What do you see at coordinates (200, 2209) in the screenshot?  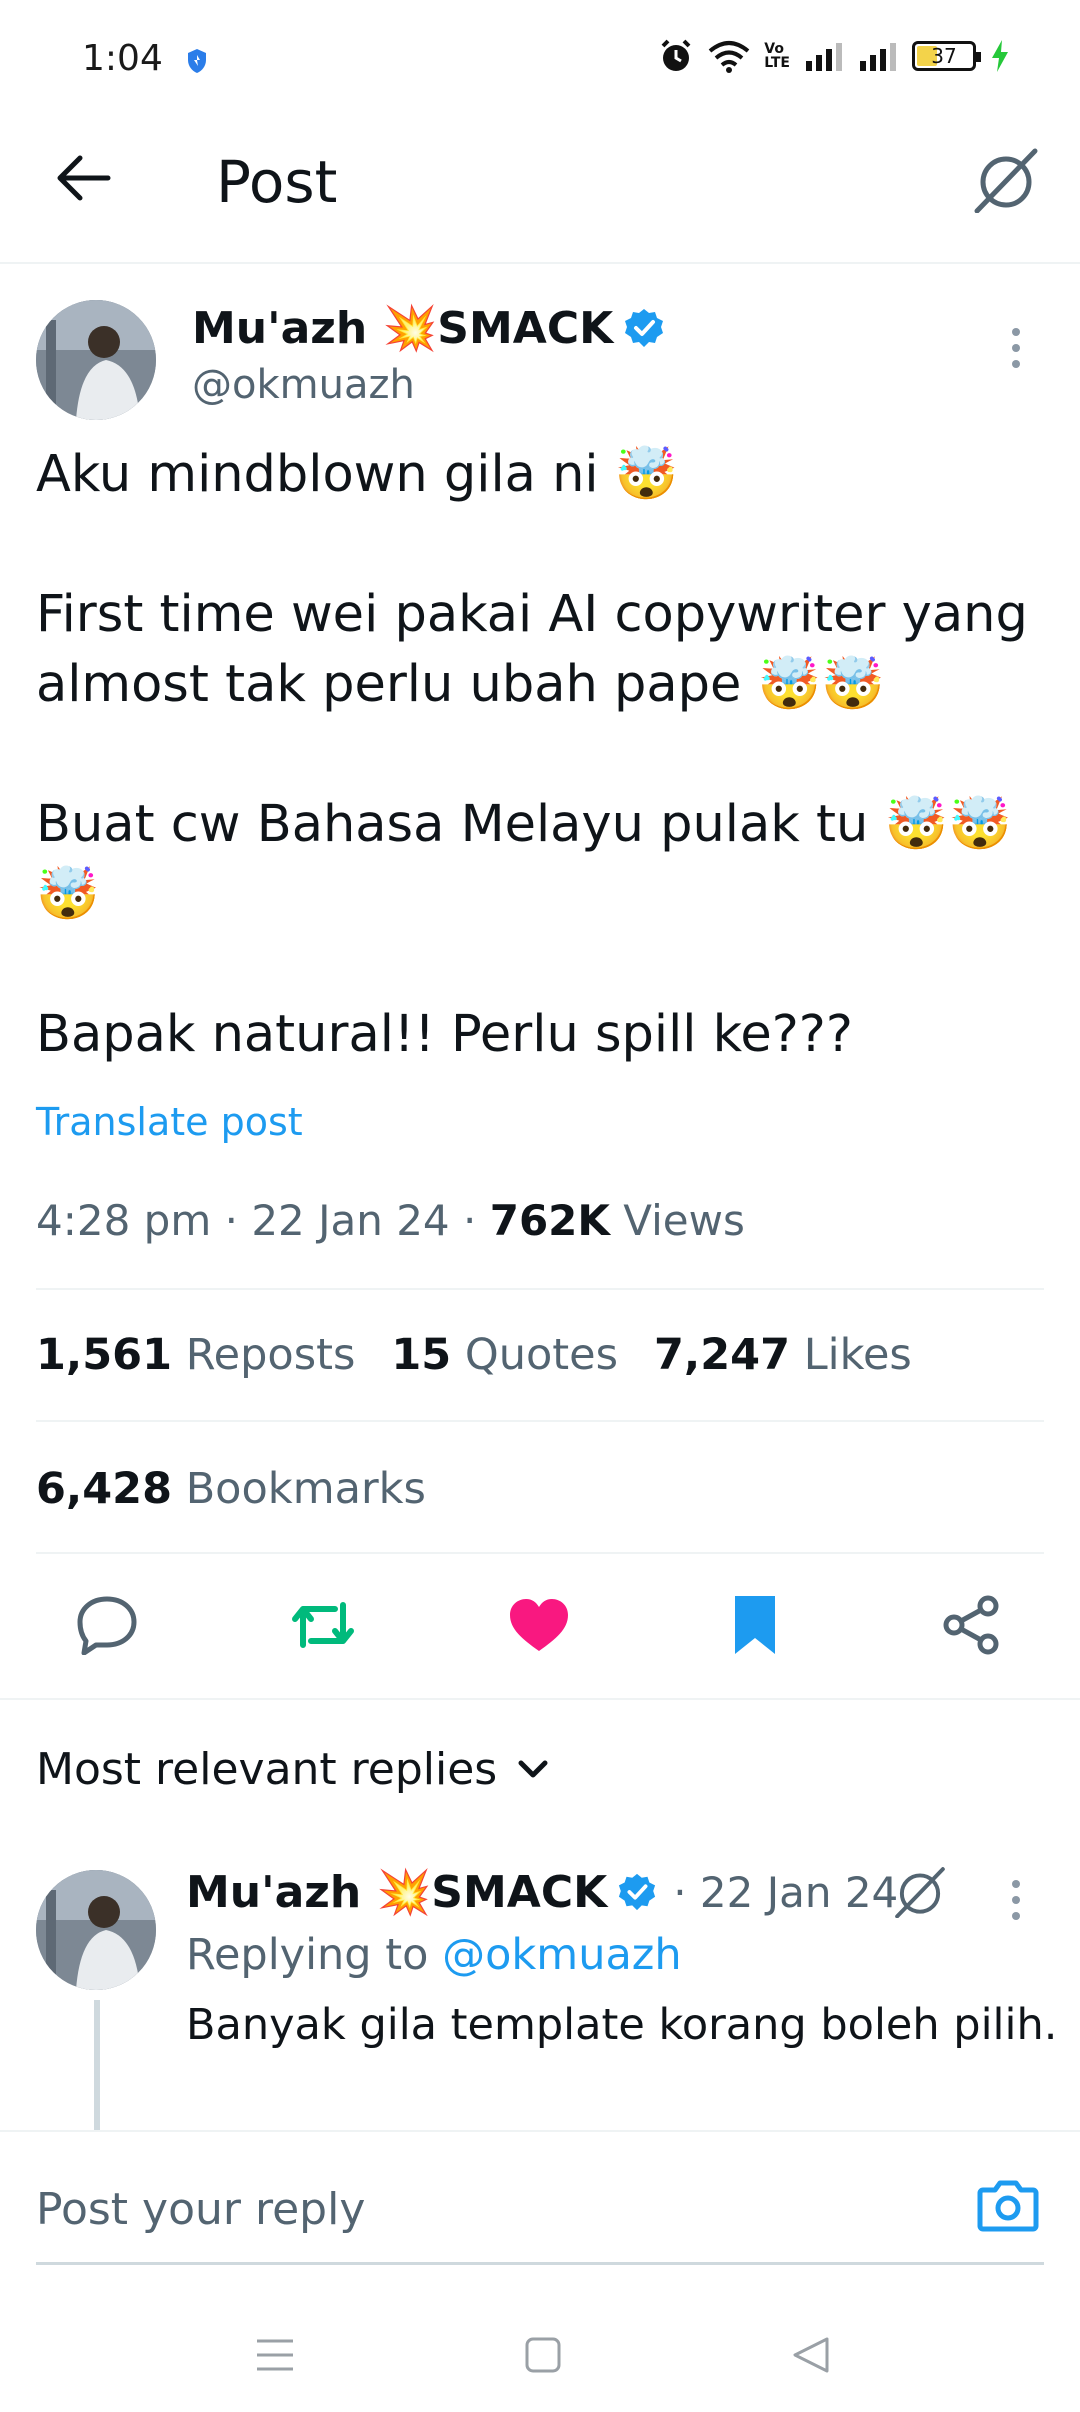 I see `reply-input: Post your reply` at bounding box center [200, 2209].